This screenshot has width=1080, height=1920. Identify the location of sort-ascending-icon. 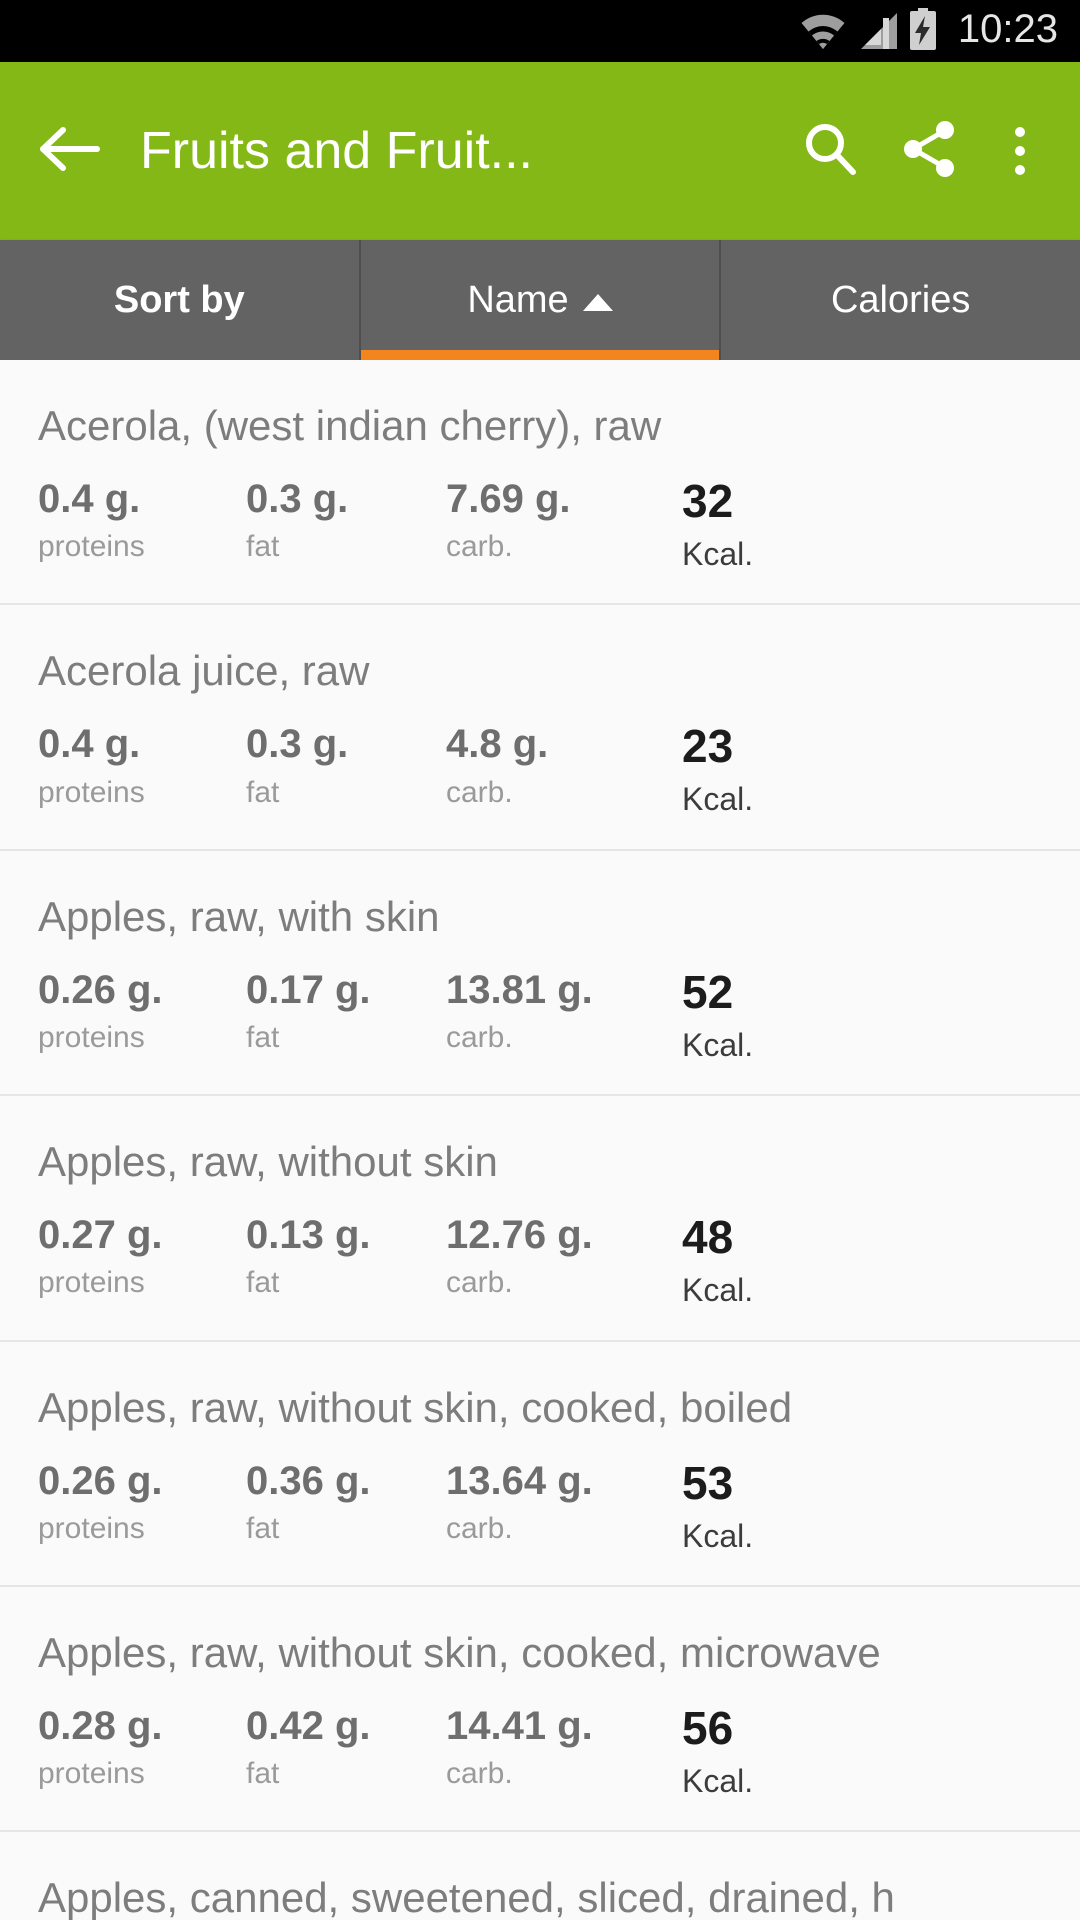
(597, 302).